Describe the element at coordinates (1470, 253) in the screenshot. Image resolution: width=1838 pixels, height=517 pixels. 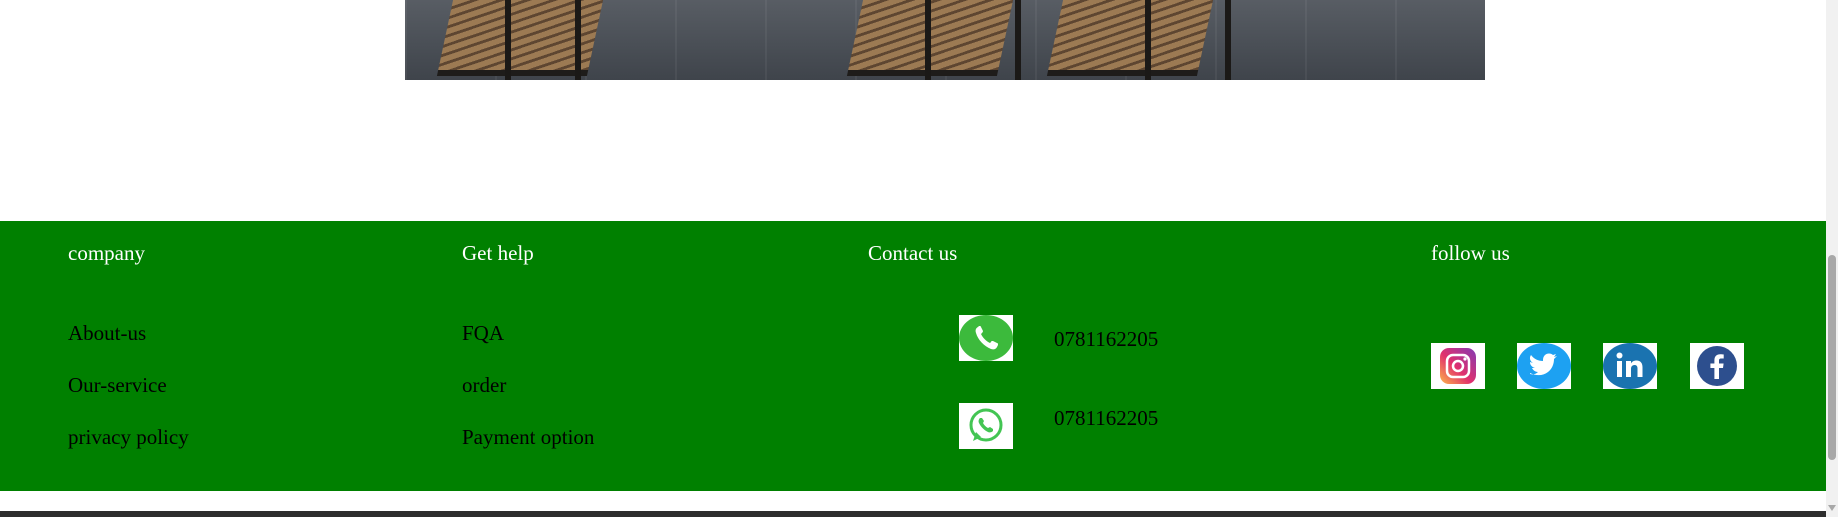
I see `follow-us-heading: follow us` at that location.